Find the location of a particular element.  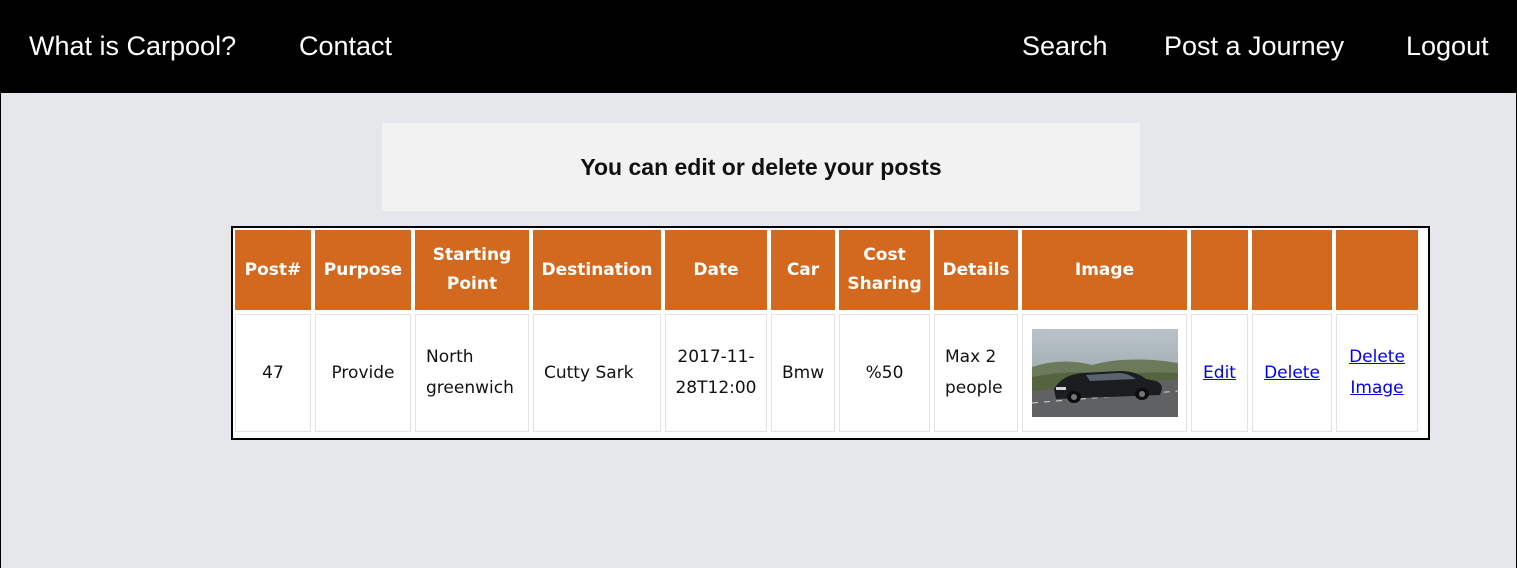

cell-purpose: Provide is located at coordinates (363, 373).